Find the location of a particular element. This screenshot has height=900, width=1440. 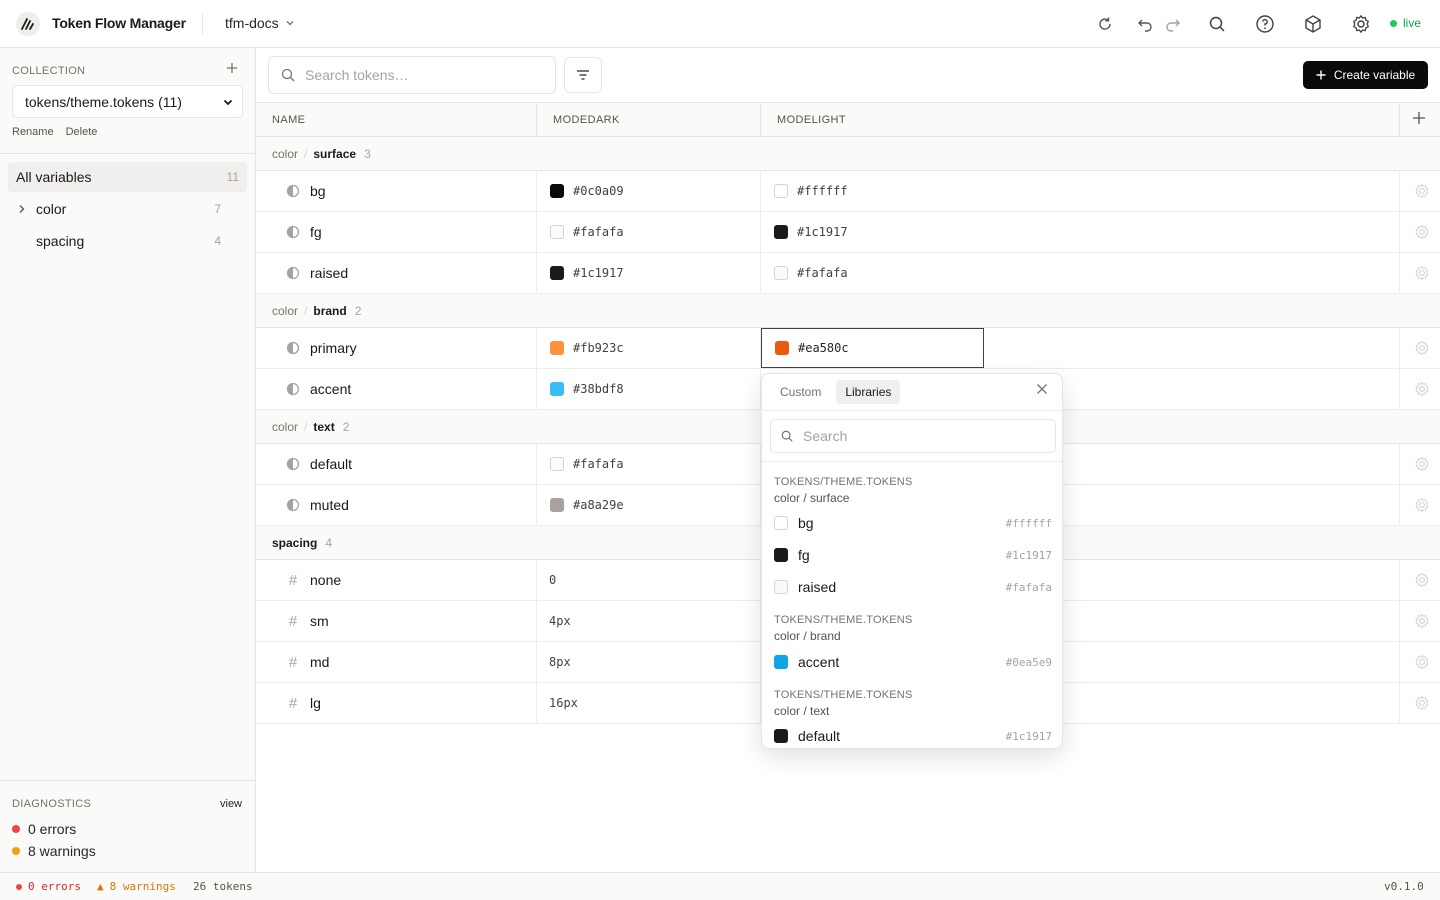

rename-button: Rename is located at coordinates (33, 132).